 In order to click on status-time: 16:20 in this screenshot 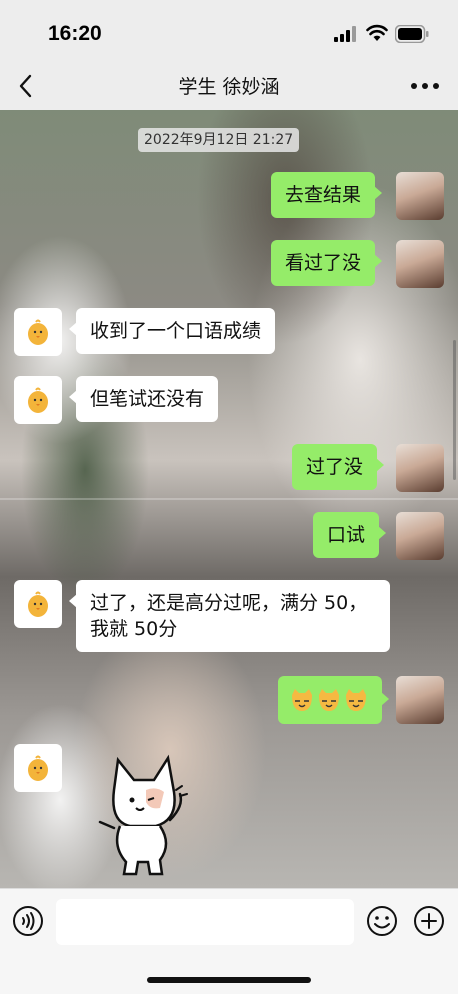, I will do `click(75, 33)`.